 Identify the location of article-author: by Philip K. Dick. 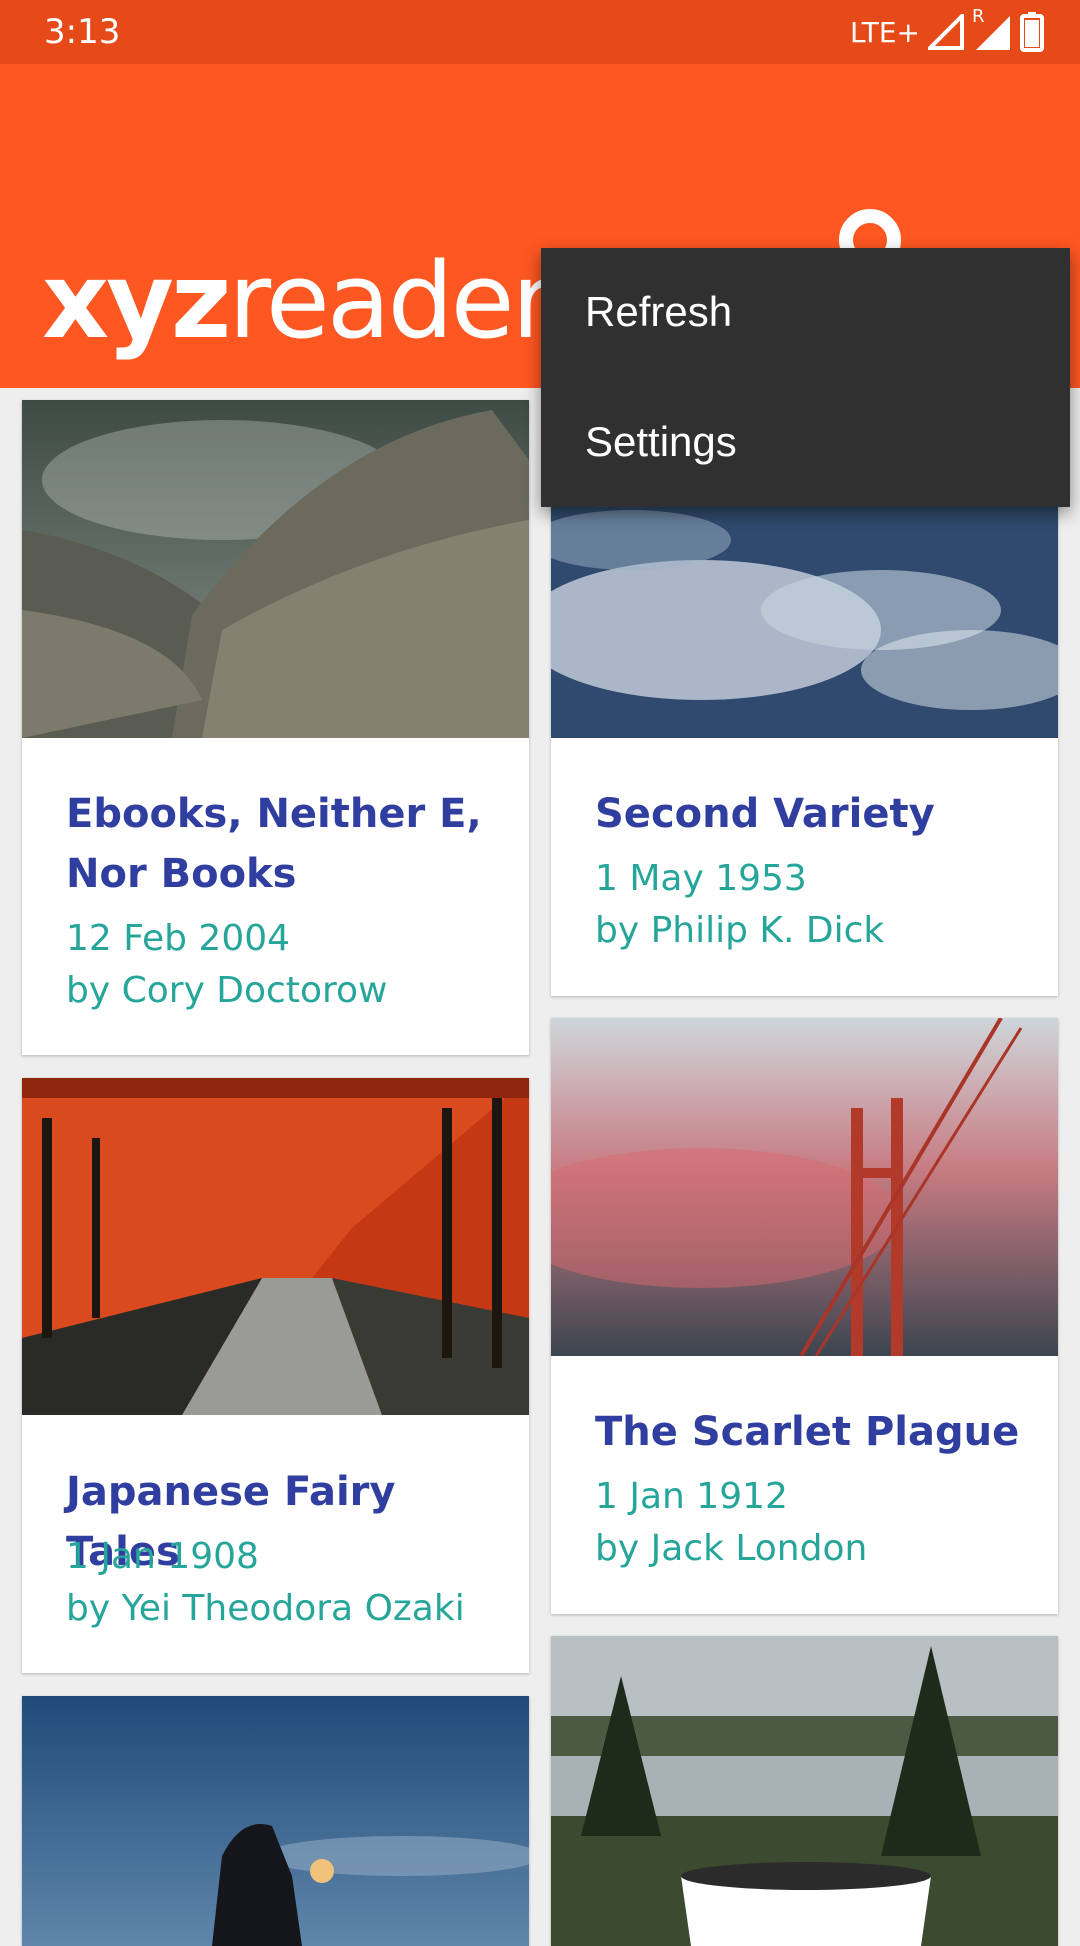
(740, 930).